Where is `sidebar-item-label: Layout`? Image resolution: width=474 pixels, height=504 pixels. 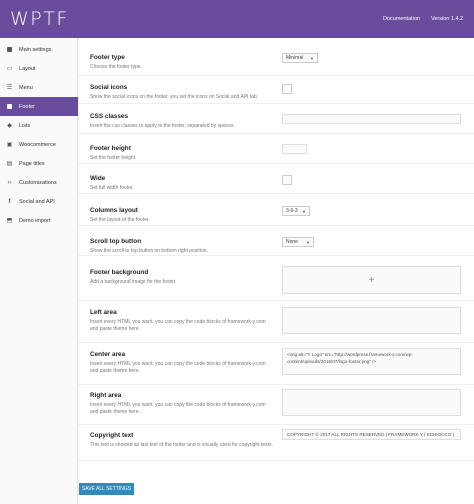
sidebar-item-label: Layout is located at coordinates (27, 68).